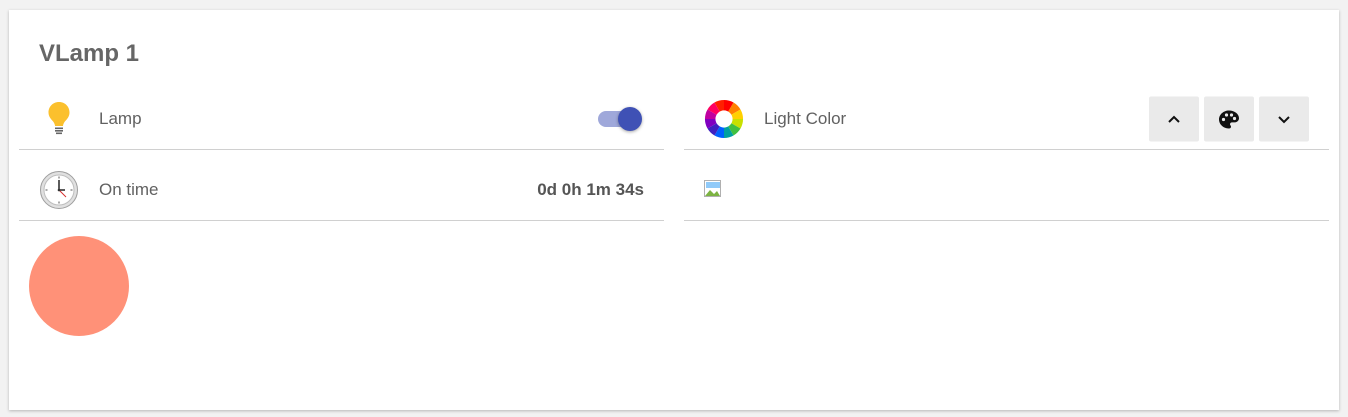 Image resolution: width=1348 pixels, height=417 pixels. I want to click on chevron-up-icon, so click(1174, 119).